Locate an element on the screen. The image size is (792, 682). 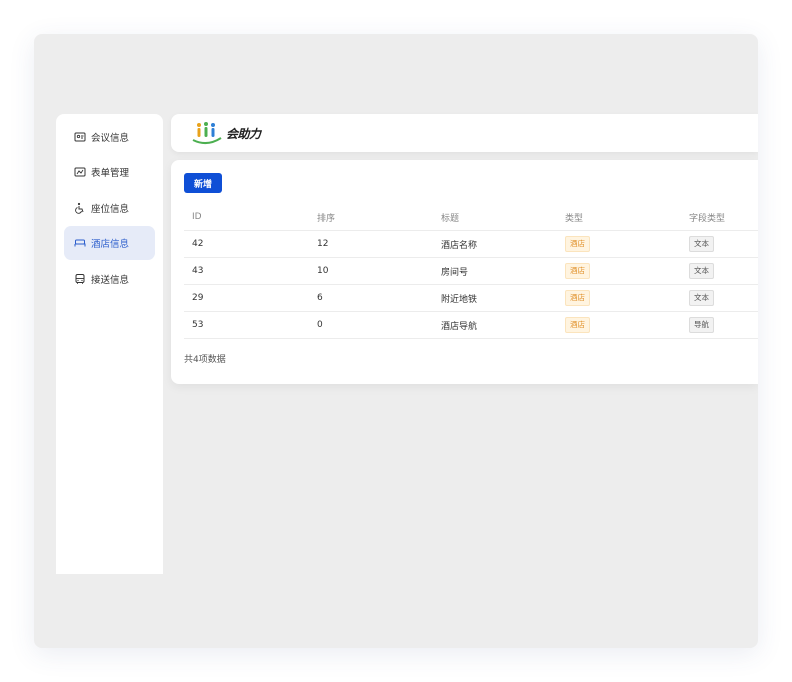
column-header-order: 排序 is located at coordinates (326, 217).